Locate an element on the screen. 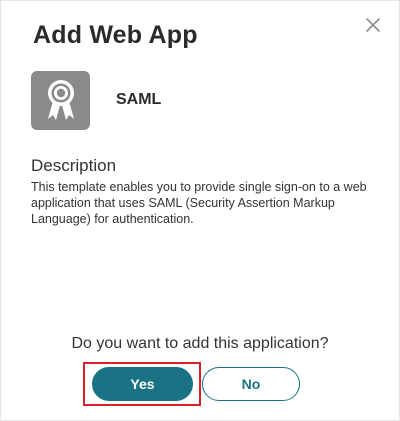  confirmation-question: Do you want to add this application? is located at coordinates (200, 343).